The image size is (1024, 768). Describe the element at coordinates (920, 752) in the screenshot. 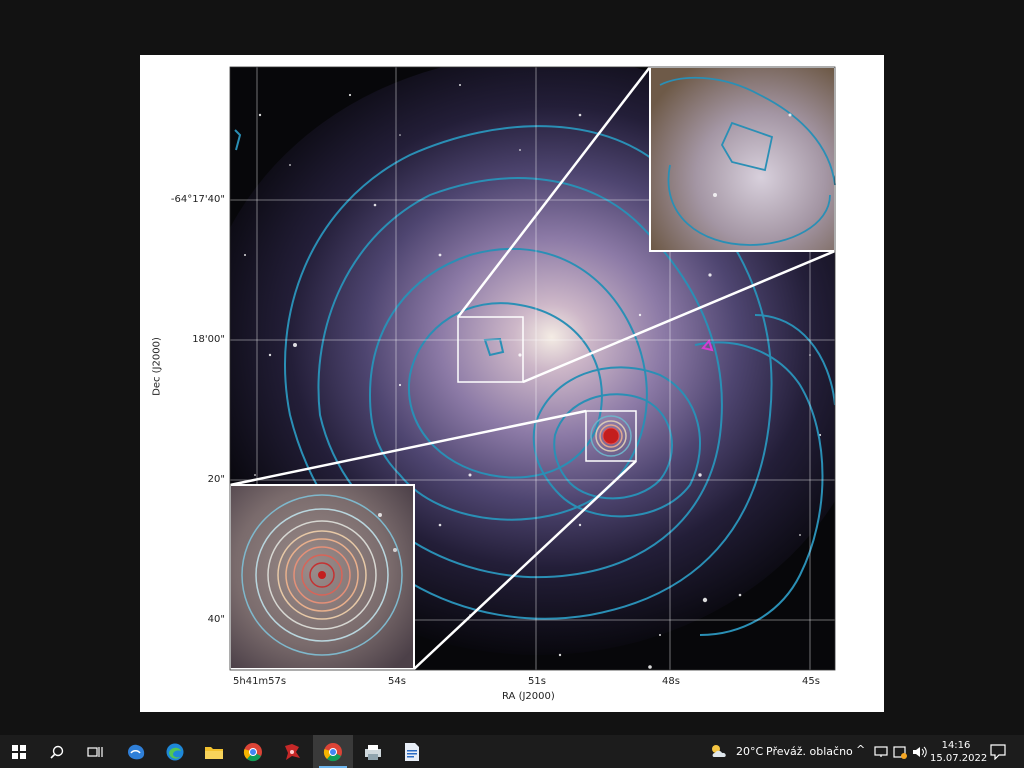

I see `volume-icon` at that location.